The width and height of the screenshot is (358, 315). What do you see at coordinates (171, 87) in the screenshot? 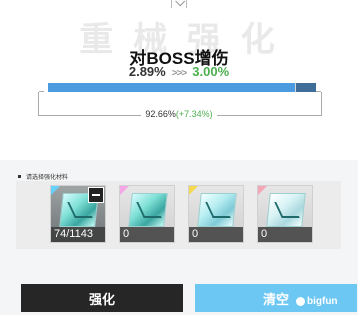
I see `progress-bar-fill` at bounding box center [171, 87].